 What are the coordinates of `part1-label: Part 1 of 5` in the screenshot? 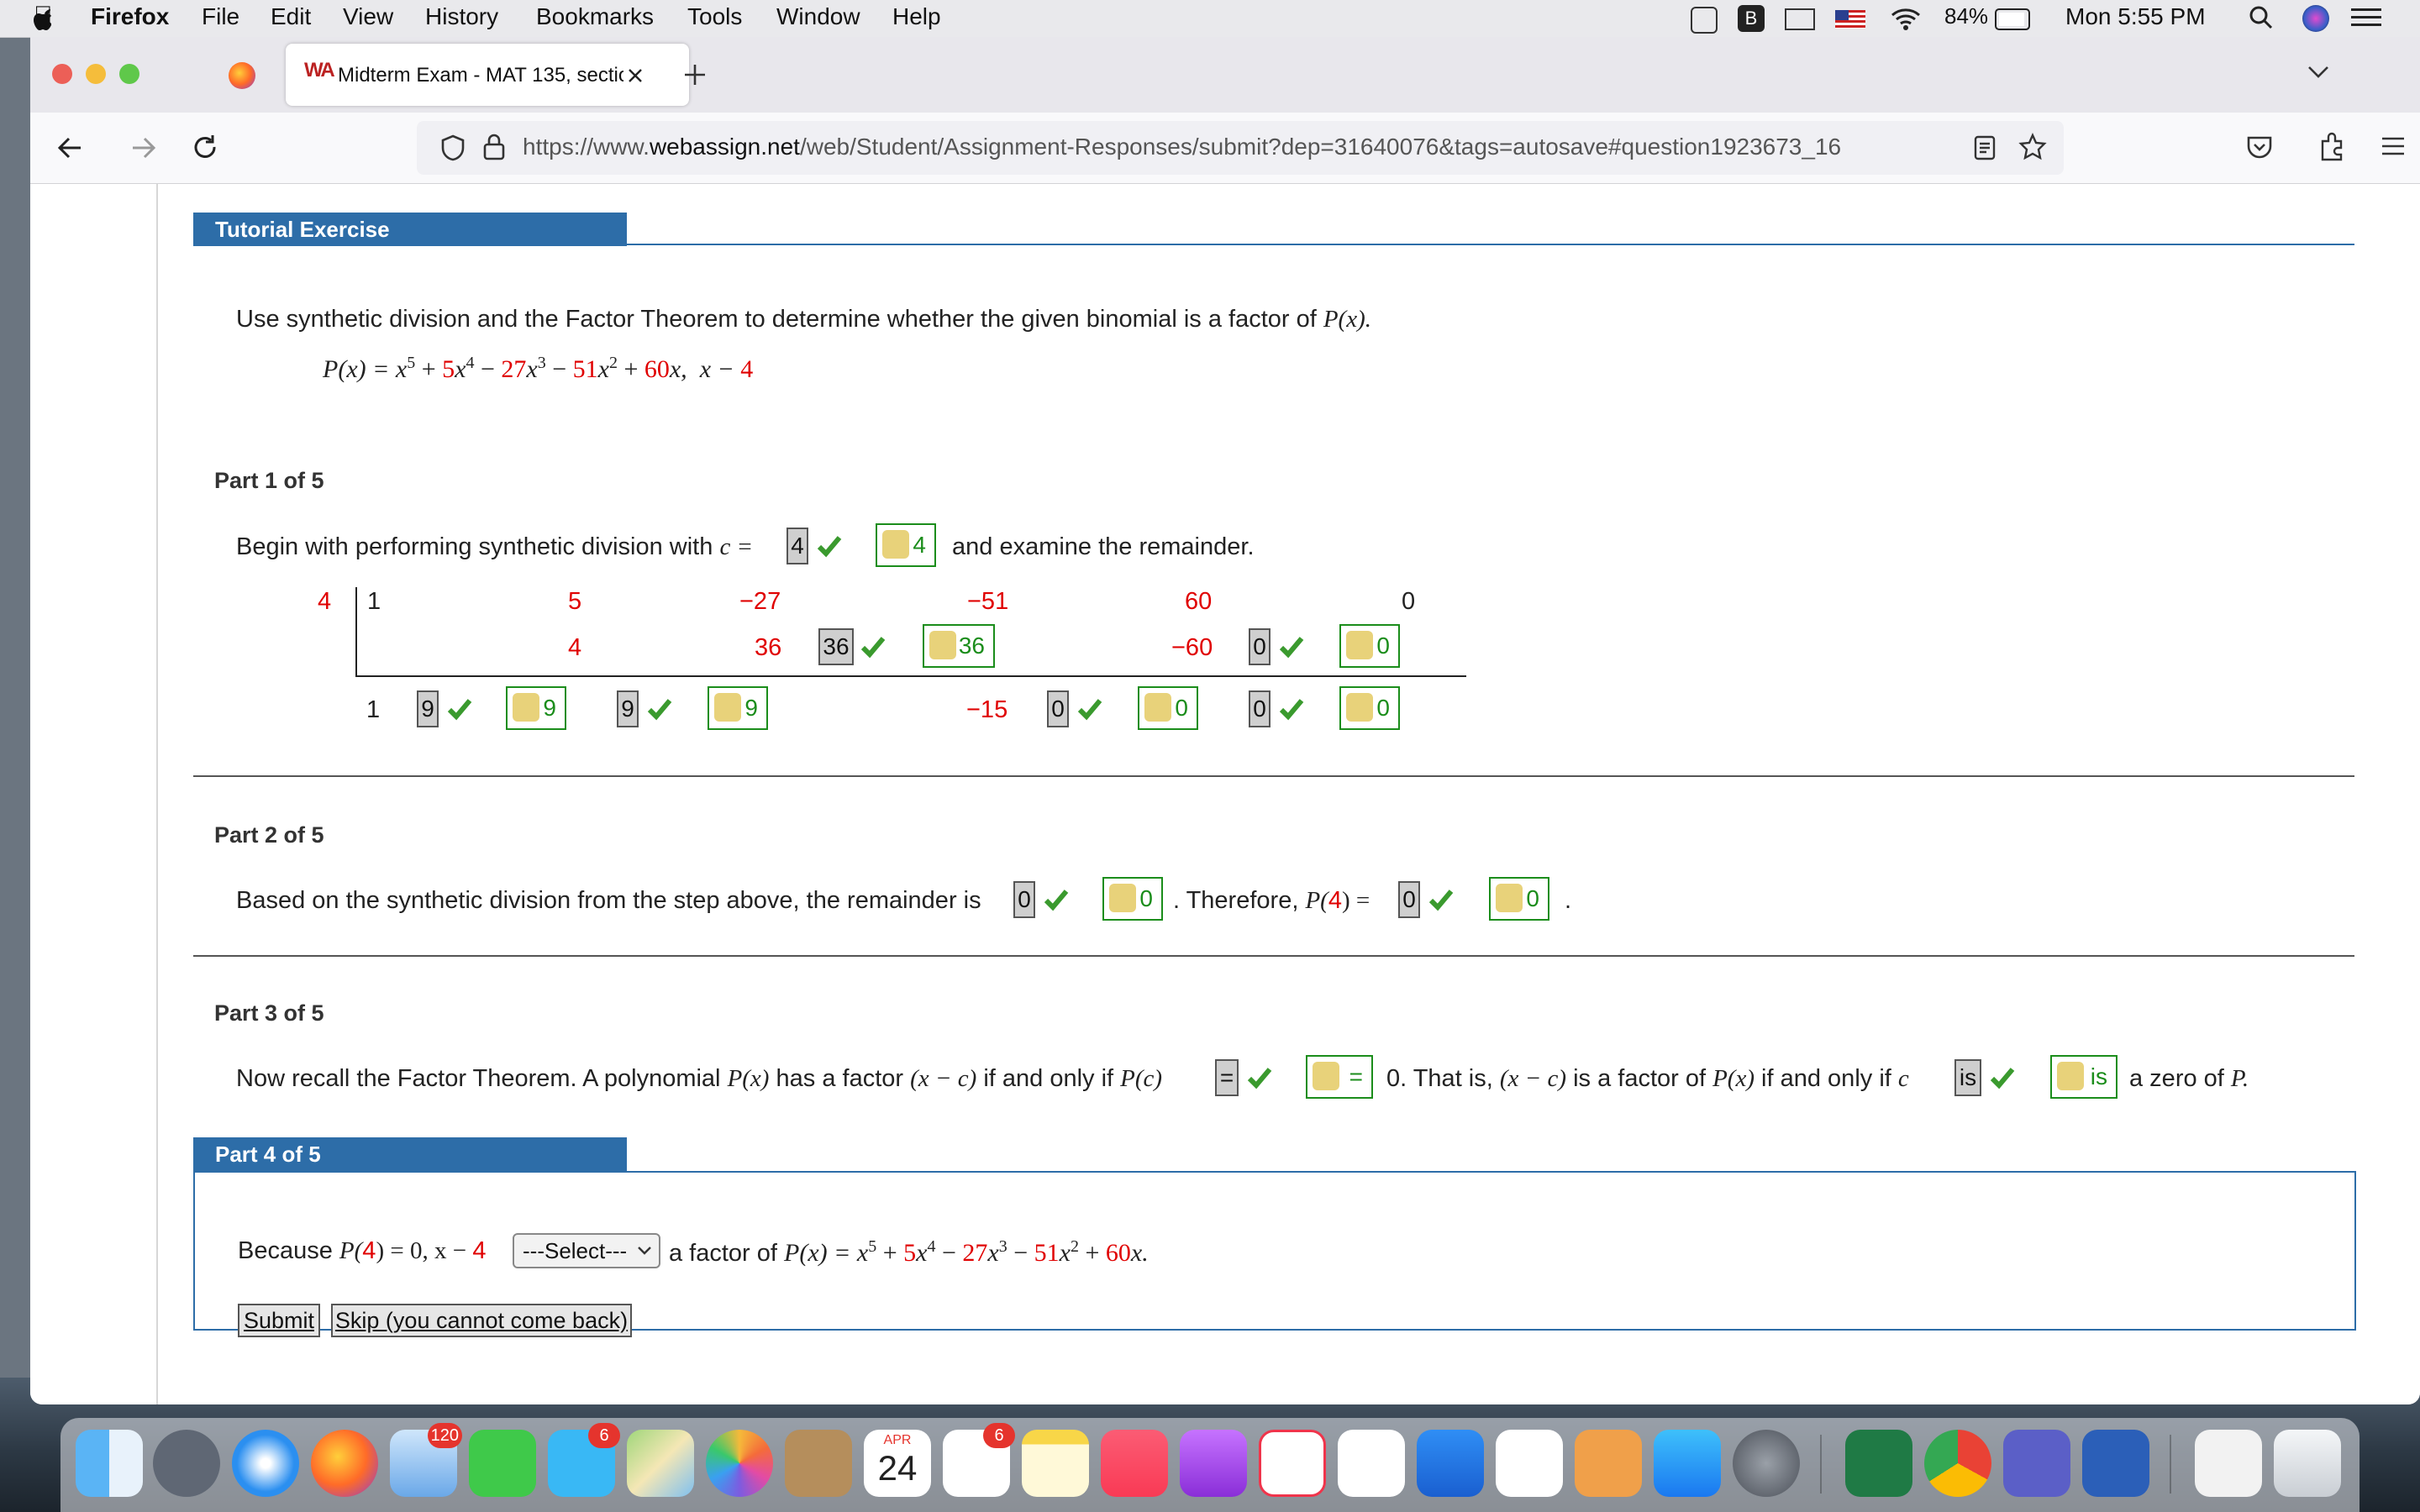 It's located at (269, 480).